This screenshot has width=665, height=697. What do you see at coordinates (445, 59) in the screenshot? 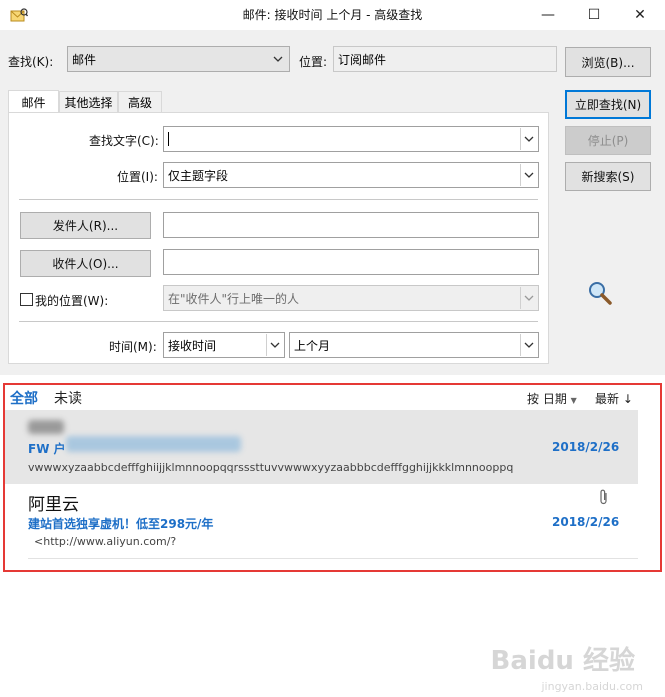
I see `location-field: 订阅邮件` at bounding box center [445, 59].